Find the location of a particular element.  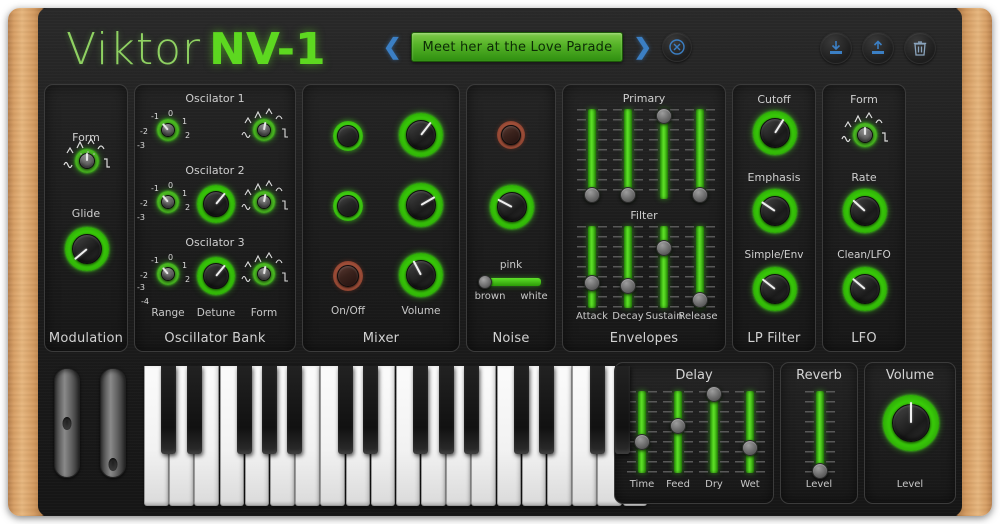

oscillator-3-range-knob is located at coordinates (168, 274).